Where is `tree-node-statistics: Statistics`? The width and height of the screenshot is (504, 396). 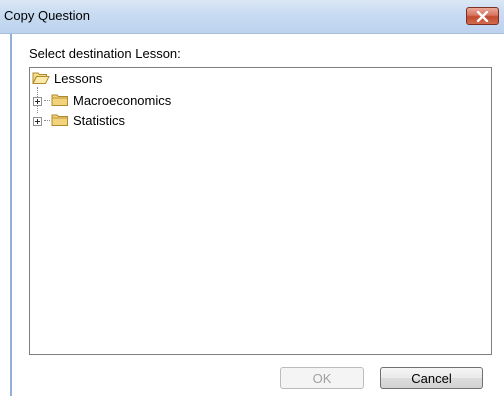
tree-node-statistics: Statistics is located at coordinates (79, 121).